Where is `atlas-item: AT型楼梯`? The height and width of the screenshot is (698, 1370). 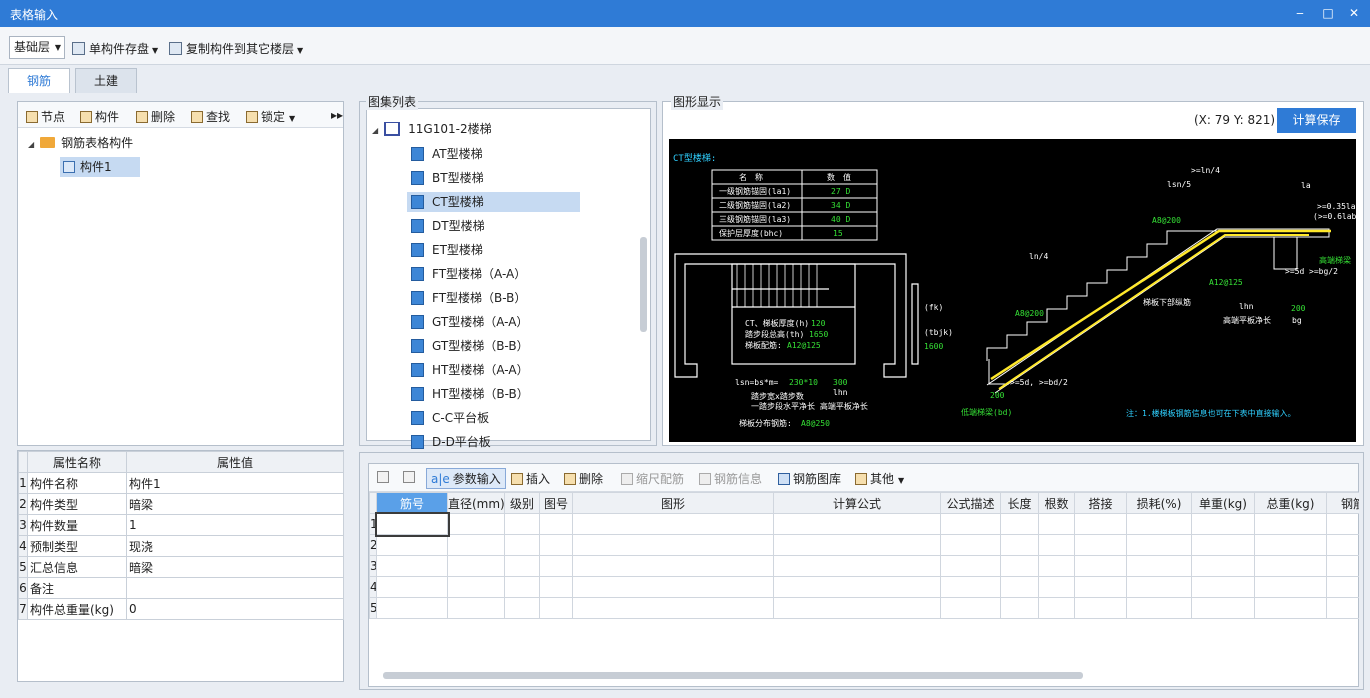 atlas-item: AT型楼梯 is located at coordinates (493, 154).